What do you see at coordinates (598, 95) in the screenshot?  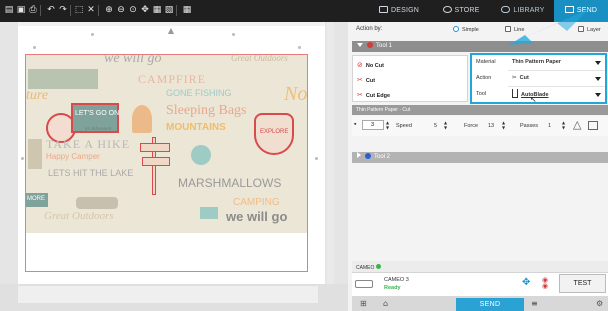 I see `tool-dropdown-icon` at bounding box center [598, 95].